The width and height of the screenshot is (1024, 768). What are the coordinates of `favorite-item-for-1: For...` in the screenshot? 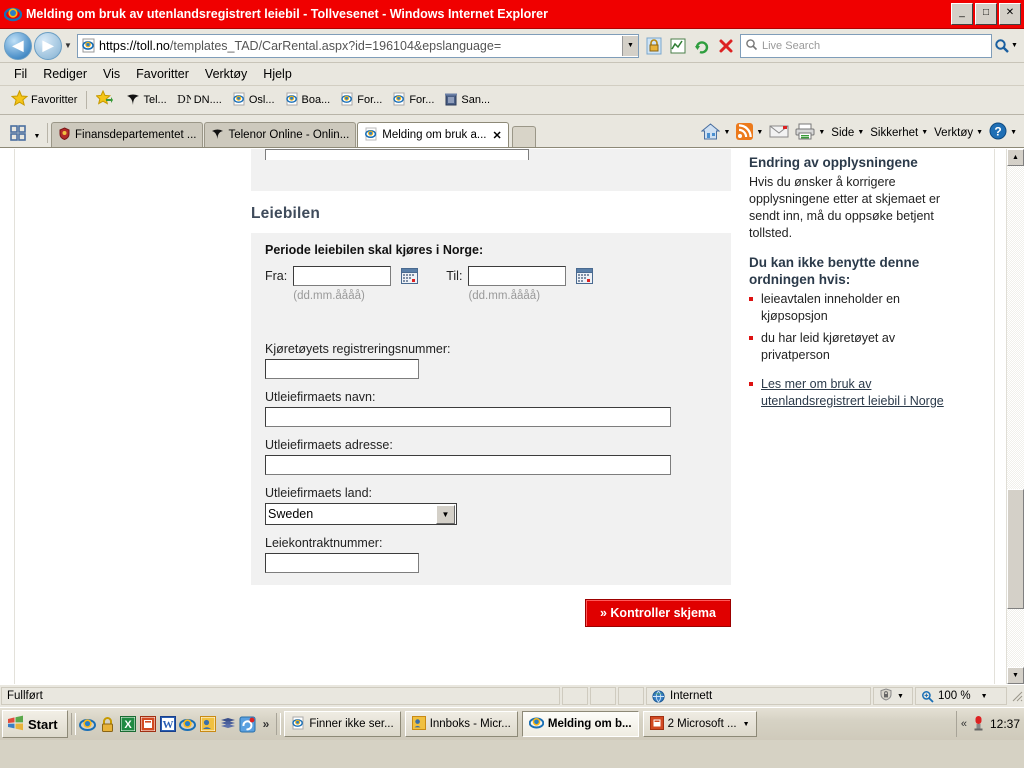 It's located at (361, 100).